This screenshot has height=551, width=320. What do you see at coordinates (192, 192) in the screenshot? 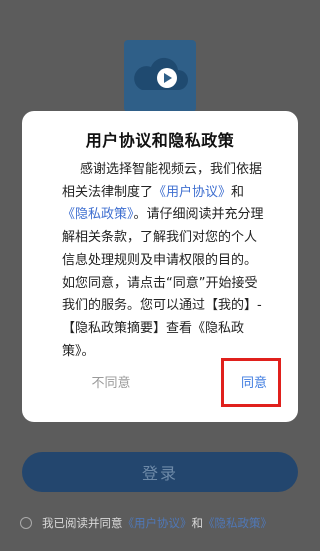
I see `dialog-user-agreement-link: 《用户协议》` at bounding box center [192, 192].